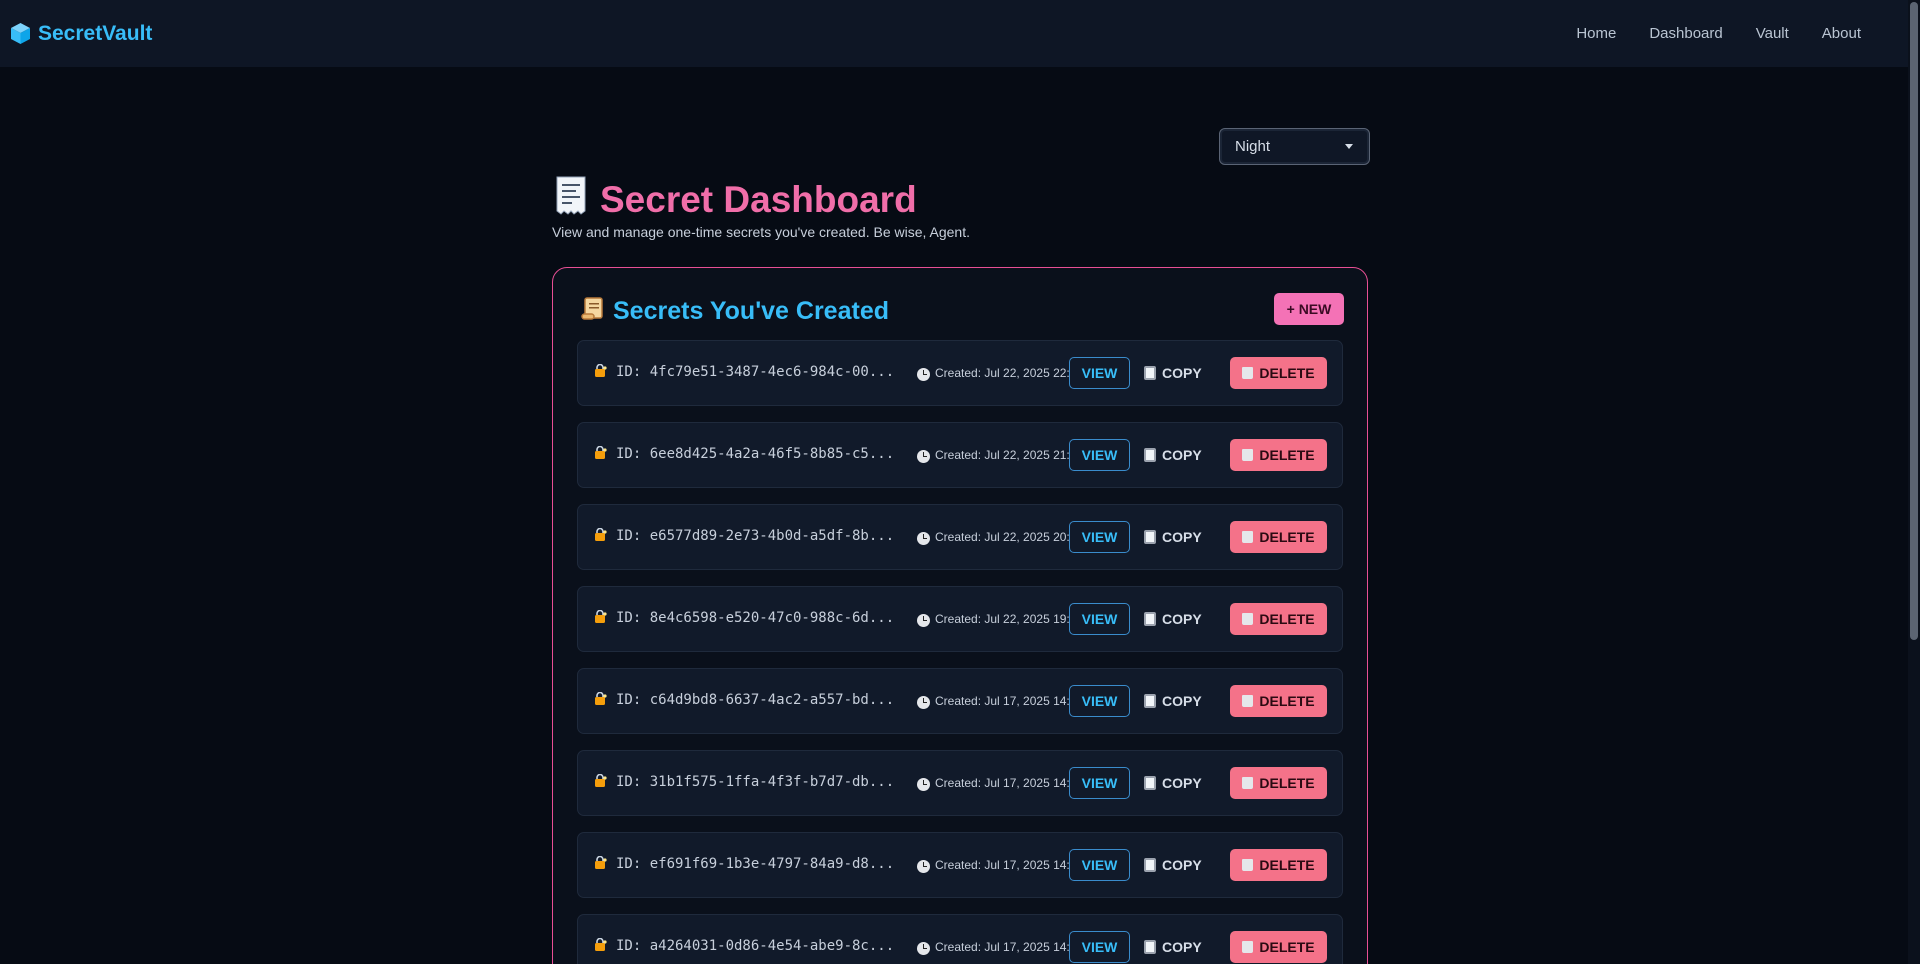 This screenshot has height=964, width=1920. I want to click on theme-select-value: Night, so click(1253, 146).